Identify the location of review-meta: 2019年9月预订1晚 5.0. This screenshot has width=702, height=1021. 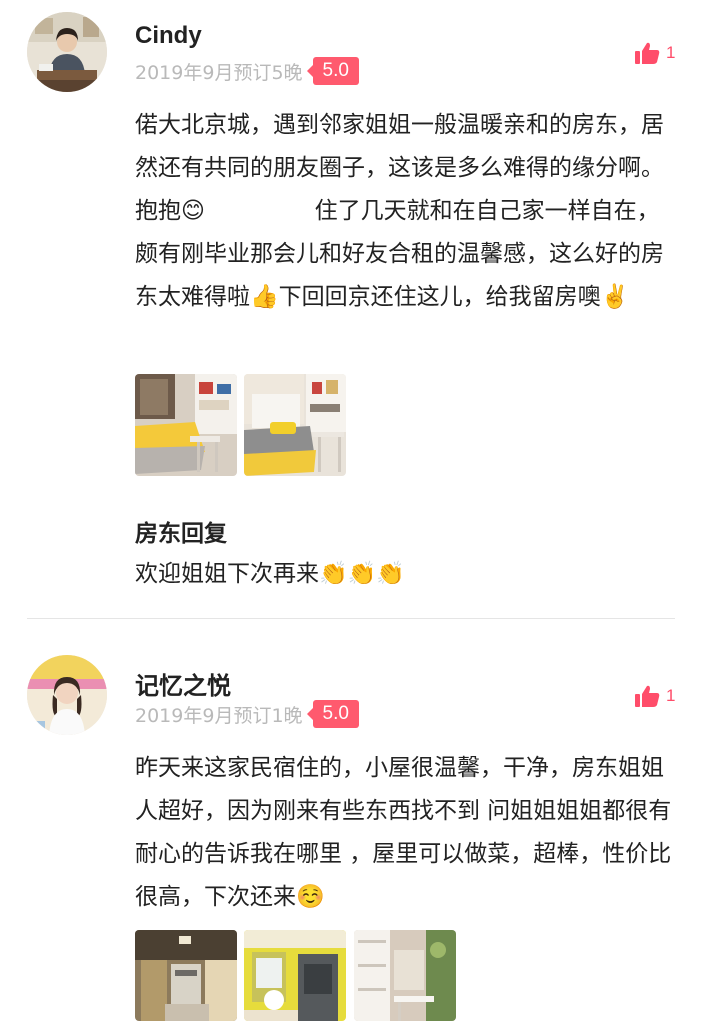
(247, 714).